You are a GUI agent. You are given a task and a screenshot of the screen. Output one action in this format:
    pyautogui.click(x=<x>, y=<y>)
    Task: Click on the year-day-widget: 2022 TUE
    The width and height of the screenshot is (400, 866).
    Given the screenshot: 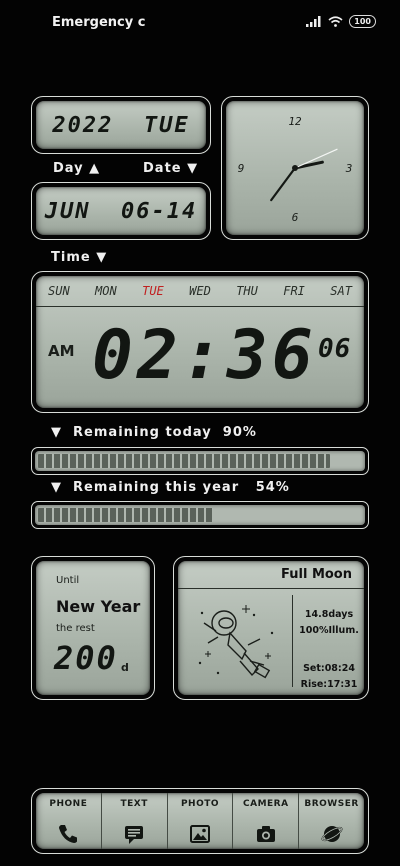 What is the action you would take?
    pyautogui.click(x=121, y=125)
    